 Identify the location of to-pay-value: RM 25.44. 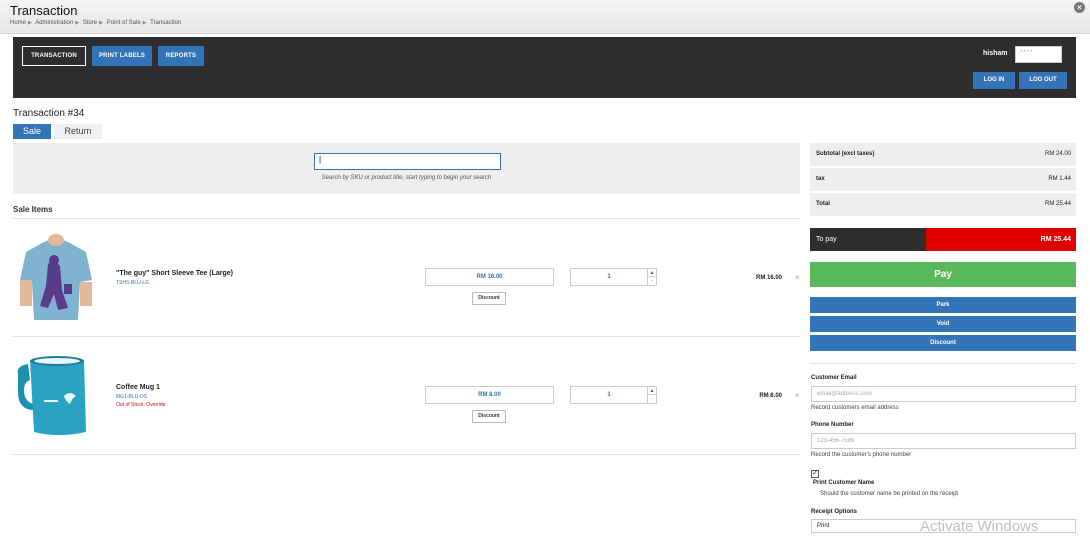
(1001, 239).